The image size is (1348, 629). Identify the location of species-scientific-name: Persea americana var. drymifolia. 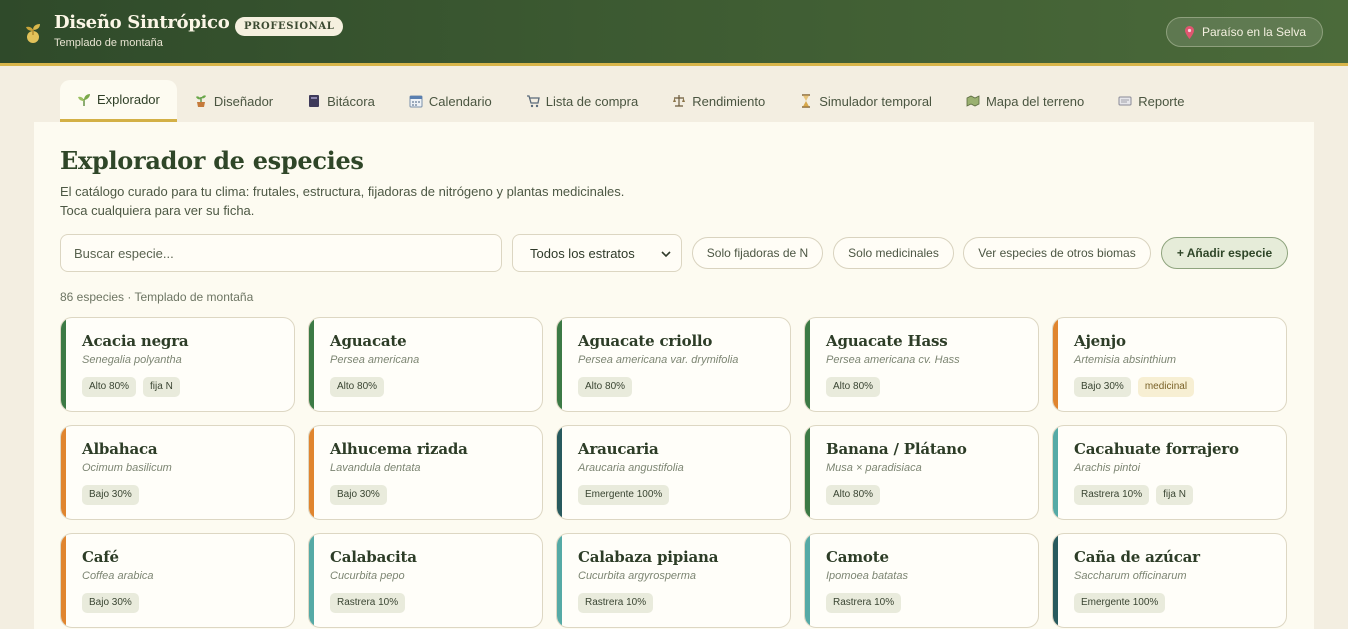
(658, 360).